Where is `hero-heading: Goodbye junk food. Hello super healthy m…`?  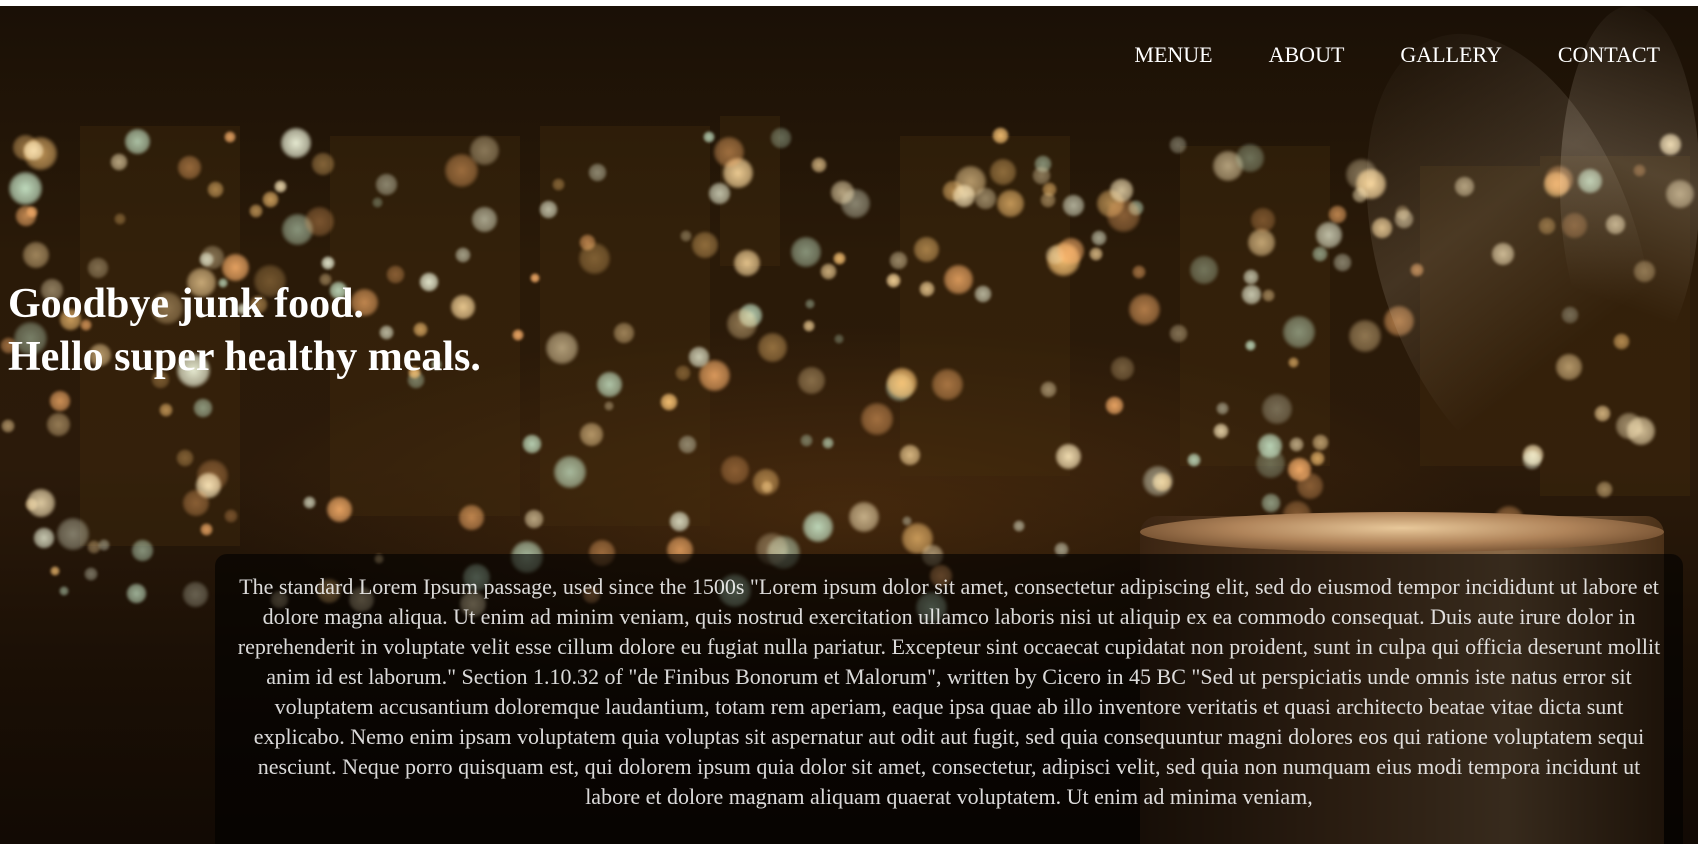 hero-heading: Goodbye junk food. Hello super healthy m… is located at coordinates (244, 331).